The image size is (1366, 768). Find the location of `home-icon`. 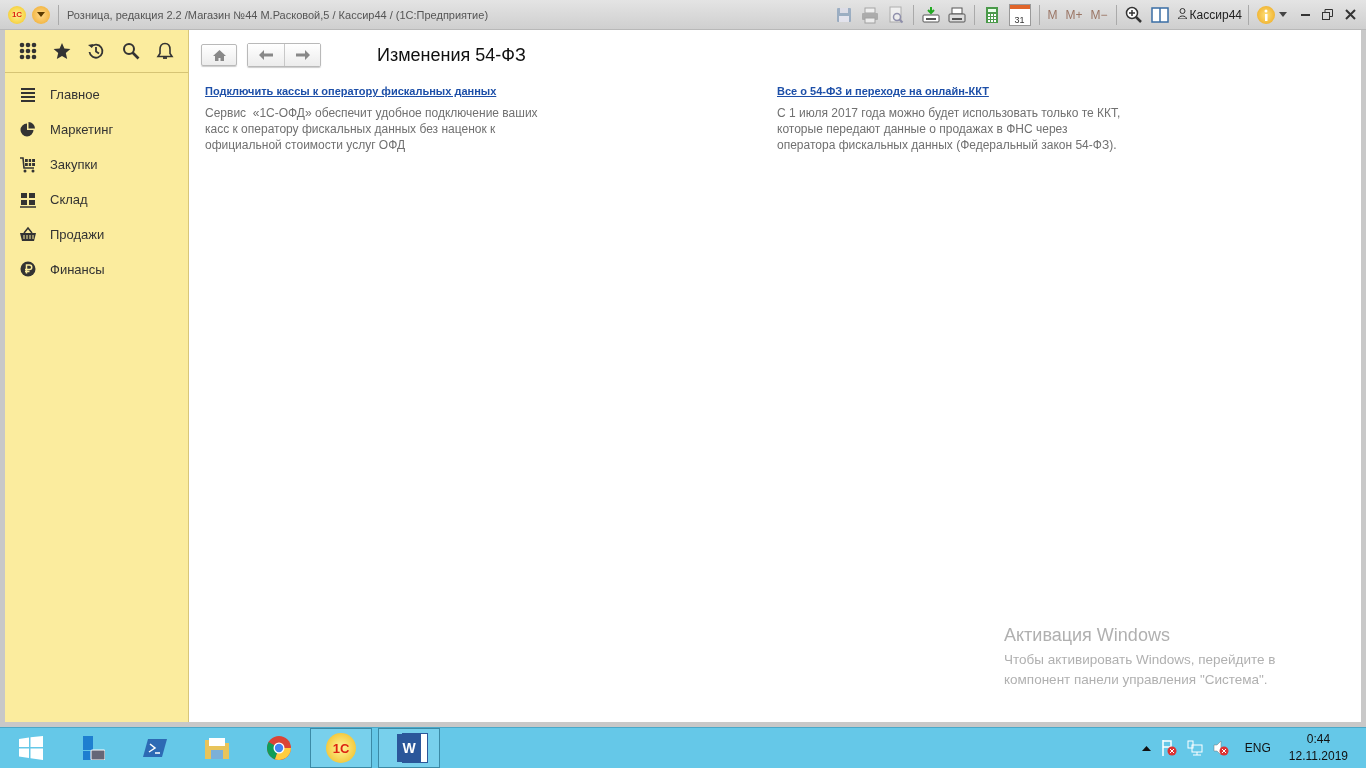

home-icon is located at coordinates (219, 55).